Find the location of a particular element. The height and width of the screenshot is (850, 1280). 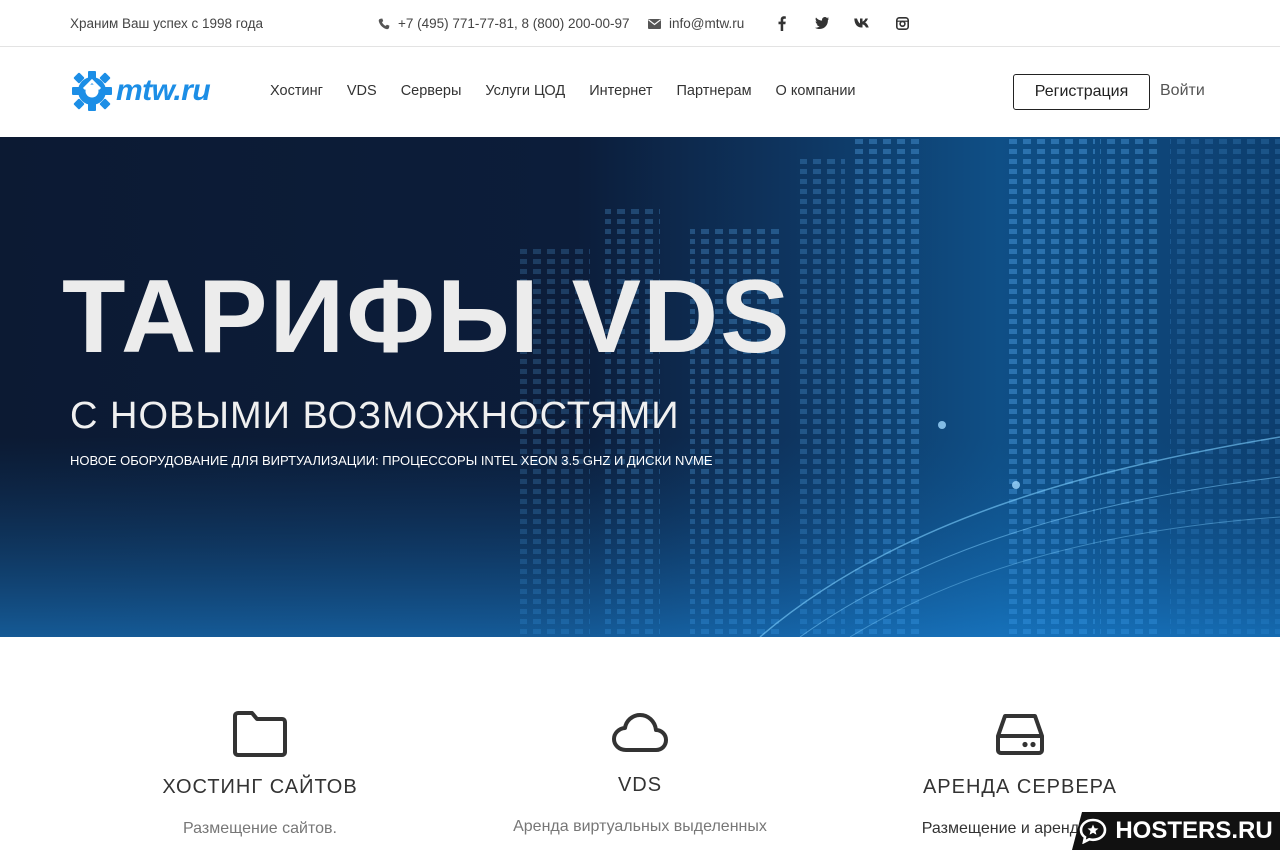

hosters-logo-icon is located at coordinates (1093, 831).